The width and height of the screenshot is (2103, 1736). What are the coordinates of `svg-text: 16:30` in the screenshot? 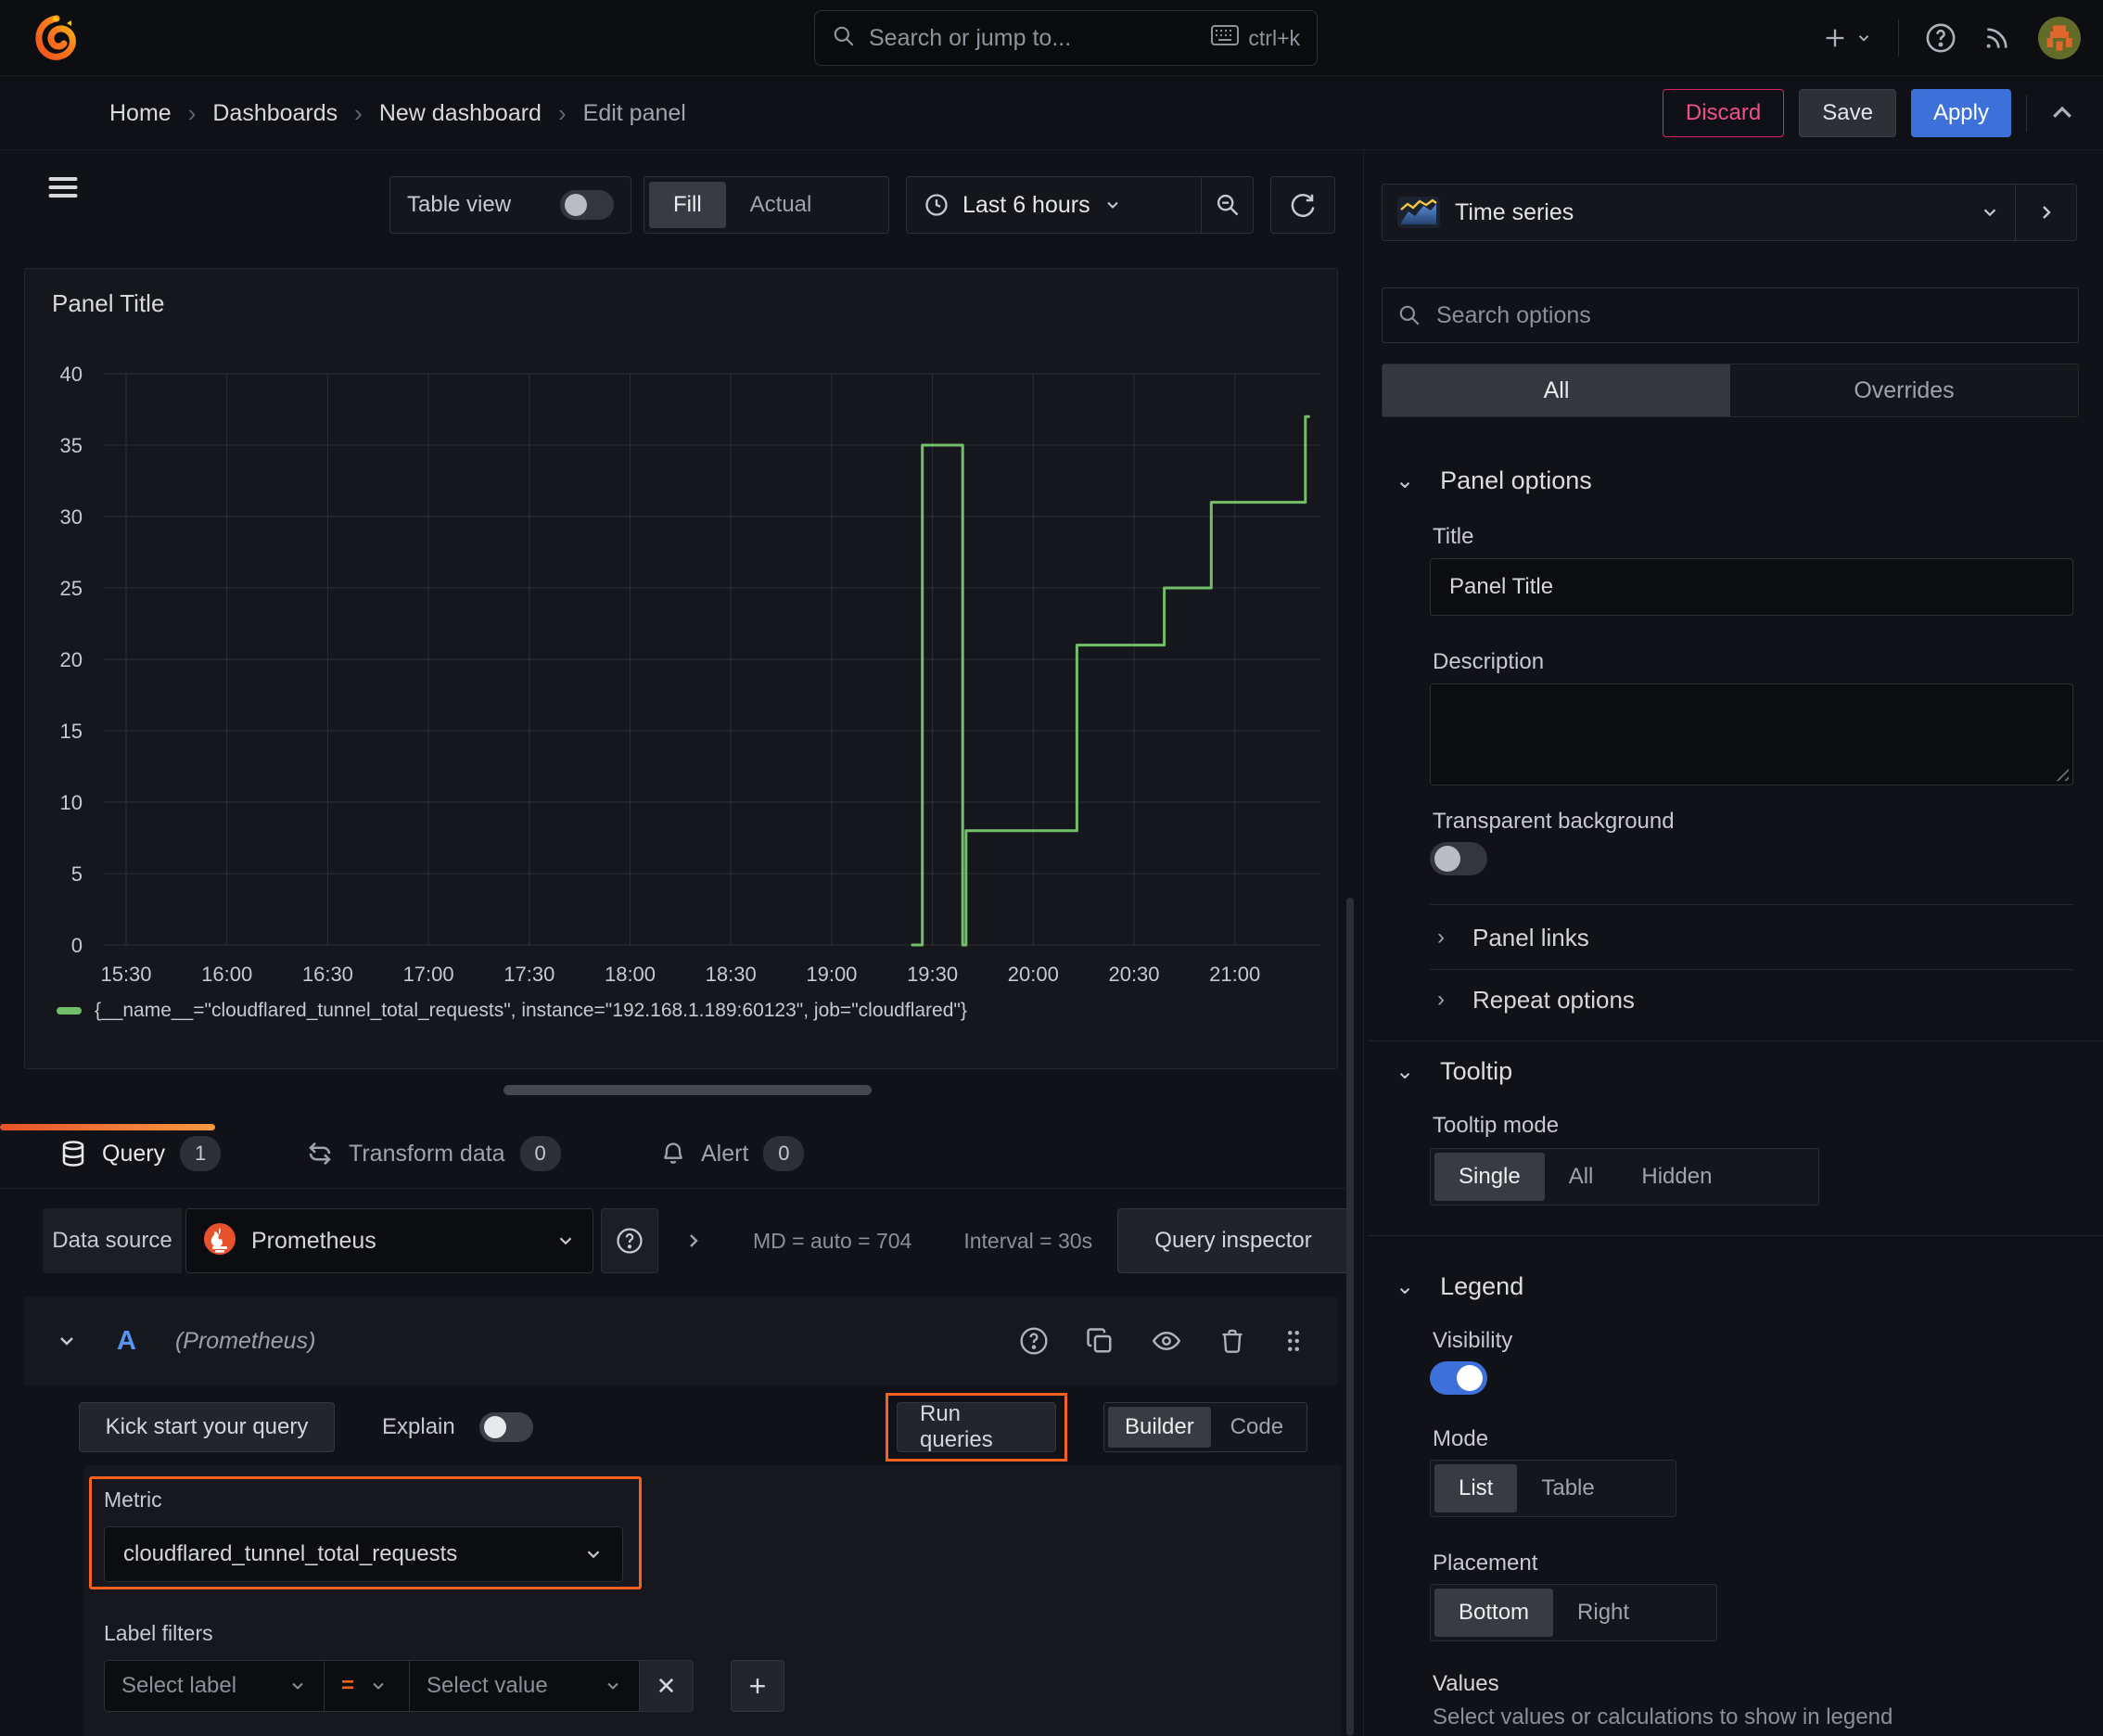 It's located at (327, 974).